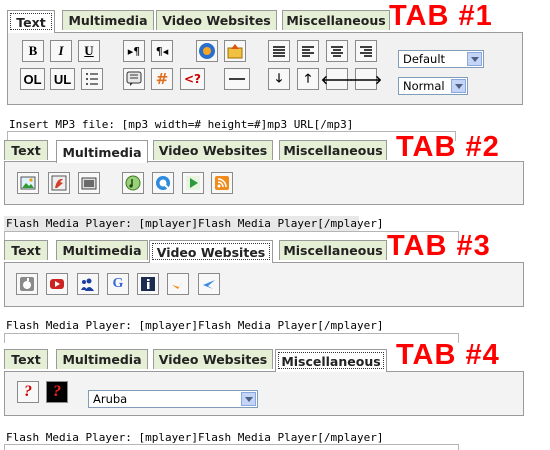 Image resolution: width=550 pixels, height=450 pixels. Describe the element at coordinates (448, 147) in the screenshot. I see `tab-label-2: TAB #2` at that location.